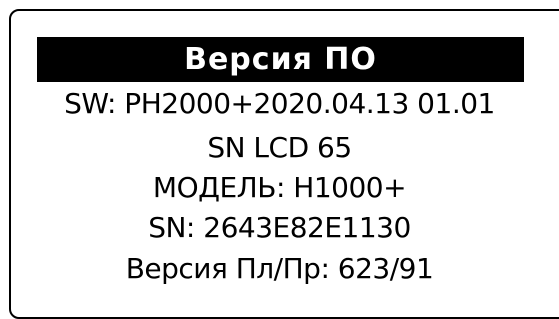 Image resolution: width=559 pixels, height=319 pixels. I want to click on software-version-line: SW: PH2000+2020.04.13 01.01, so click(279, 103).